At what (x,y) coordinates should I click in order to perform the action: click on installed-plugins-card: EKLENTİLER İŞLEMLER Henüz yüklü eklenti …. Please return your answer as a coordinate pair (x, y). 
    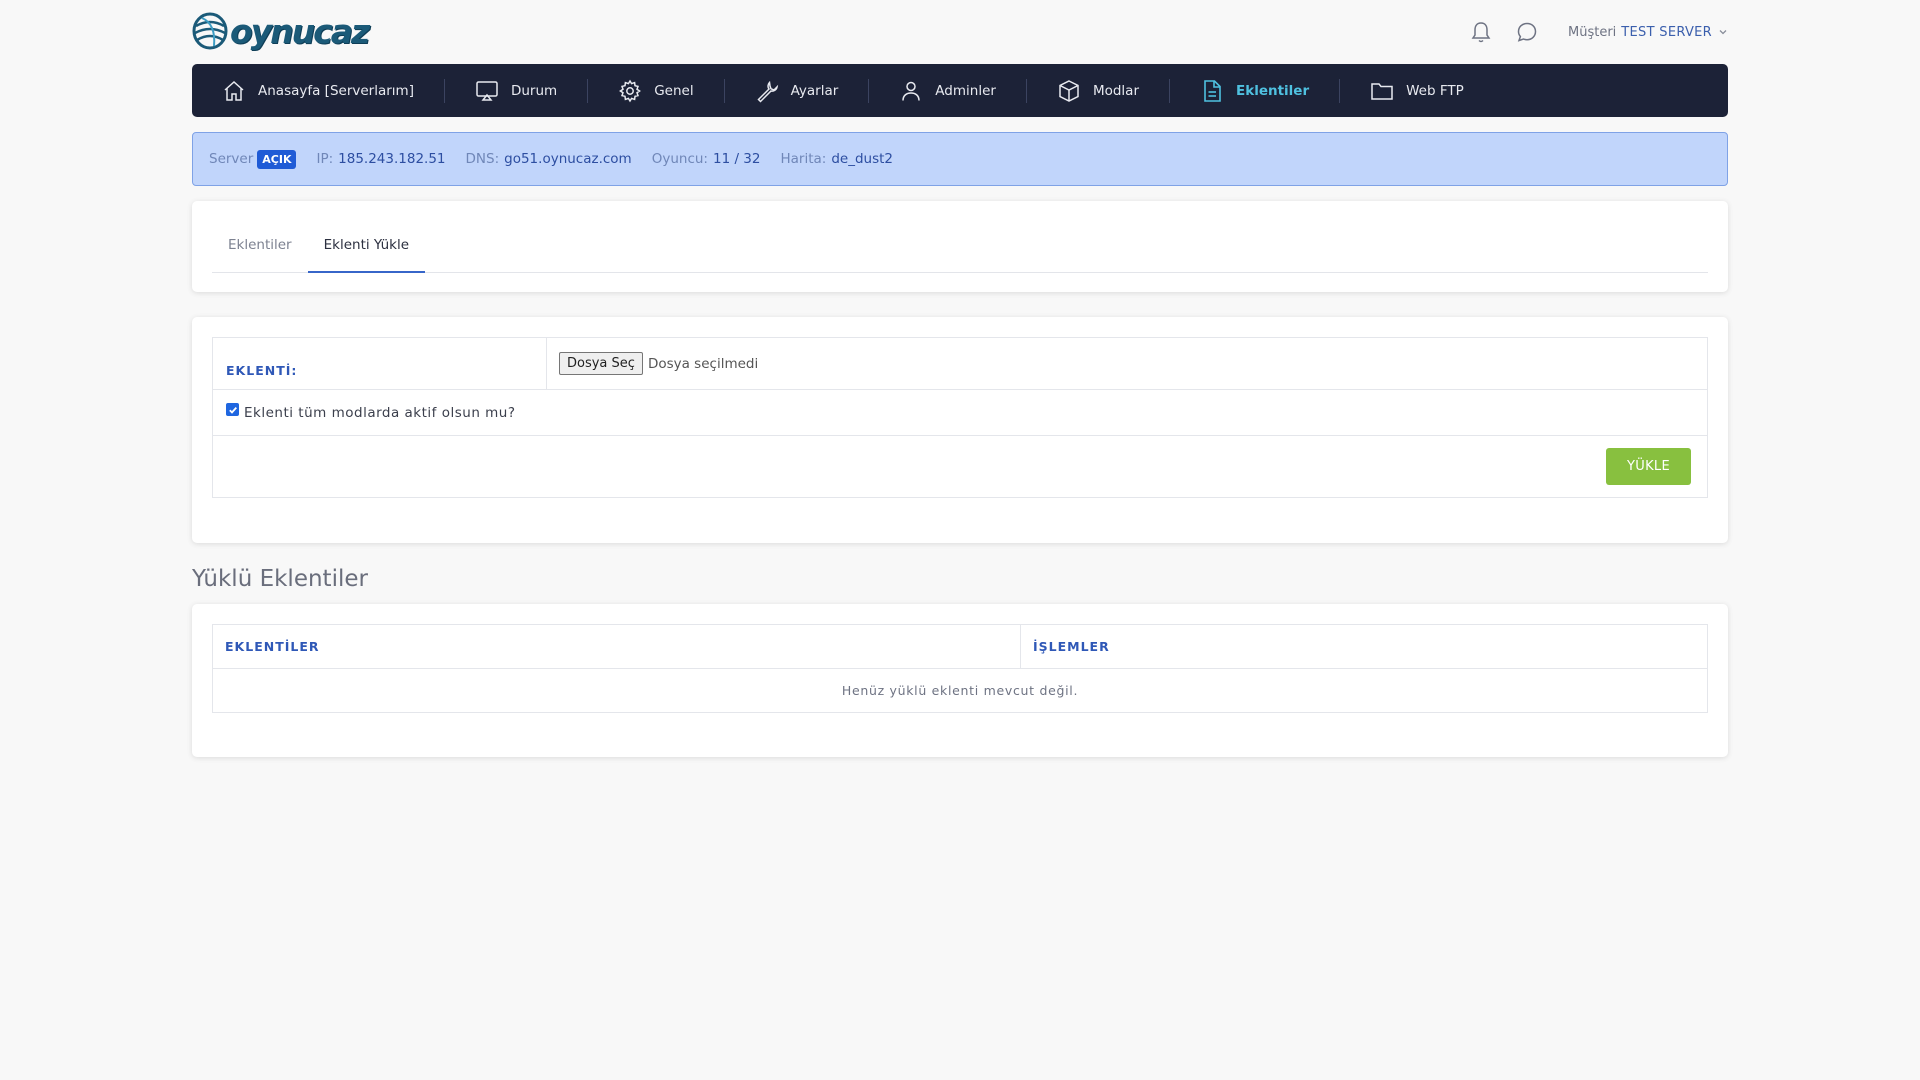
    Looking at the image, I should click on (960, 680).